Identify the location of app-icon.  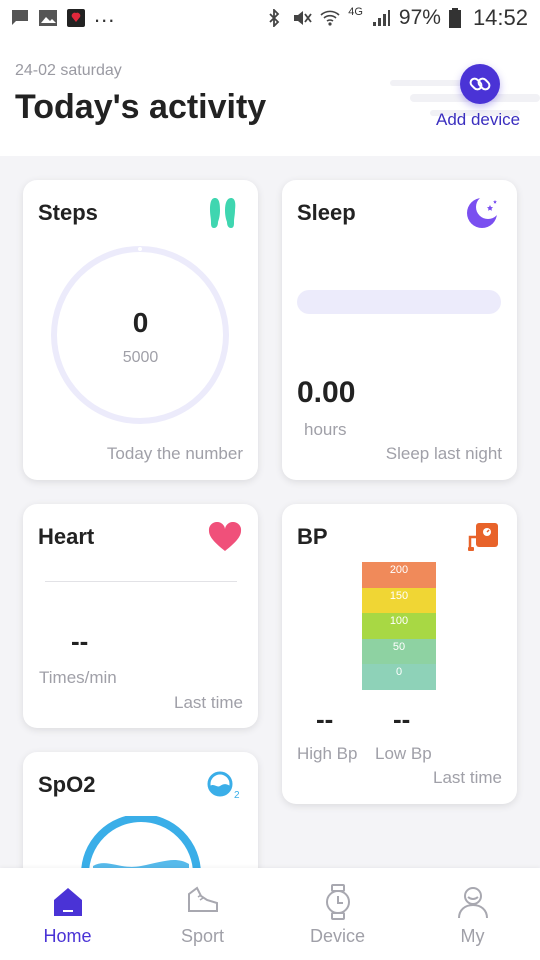
(76, 18).